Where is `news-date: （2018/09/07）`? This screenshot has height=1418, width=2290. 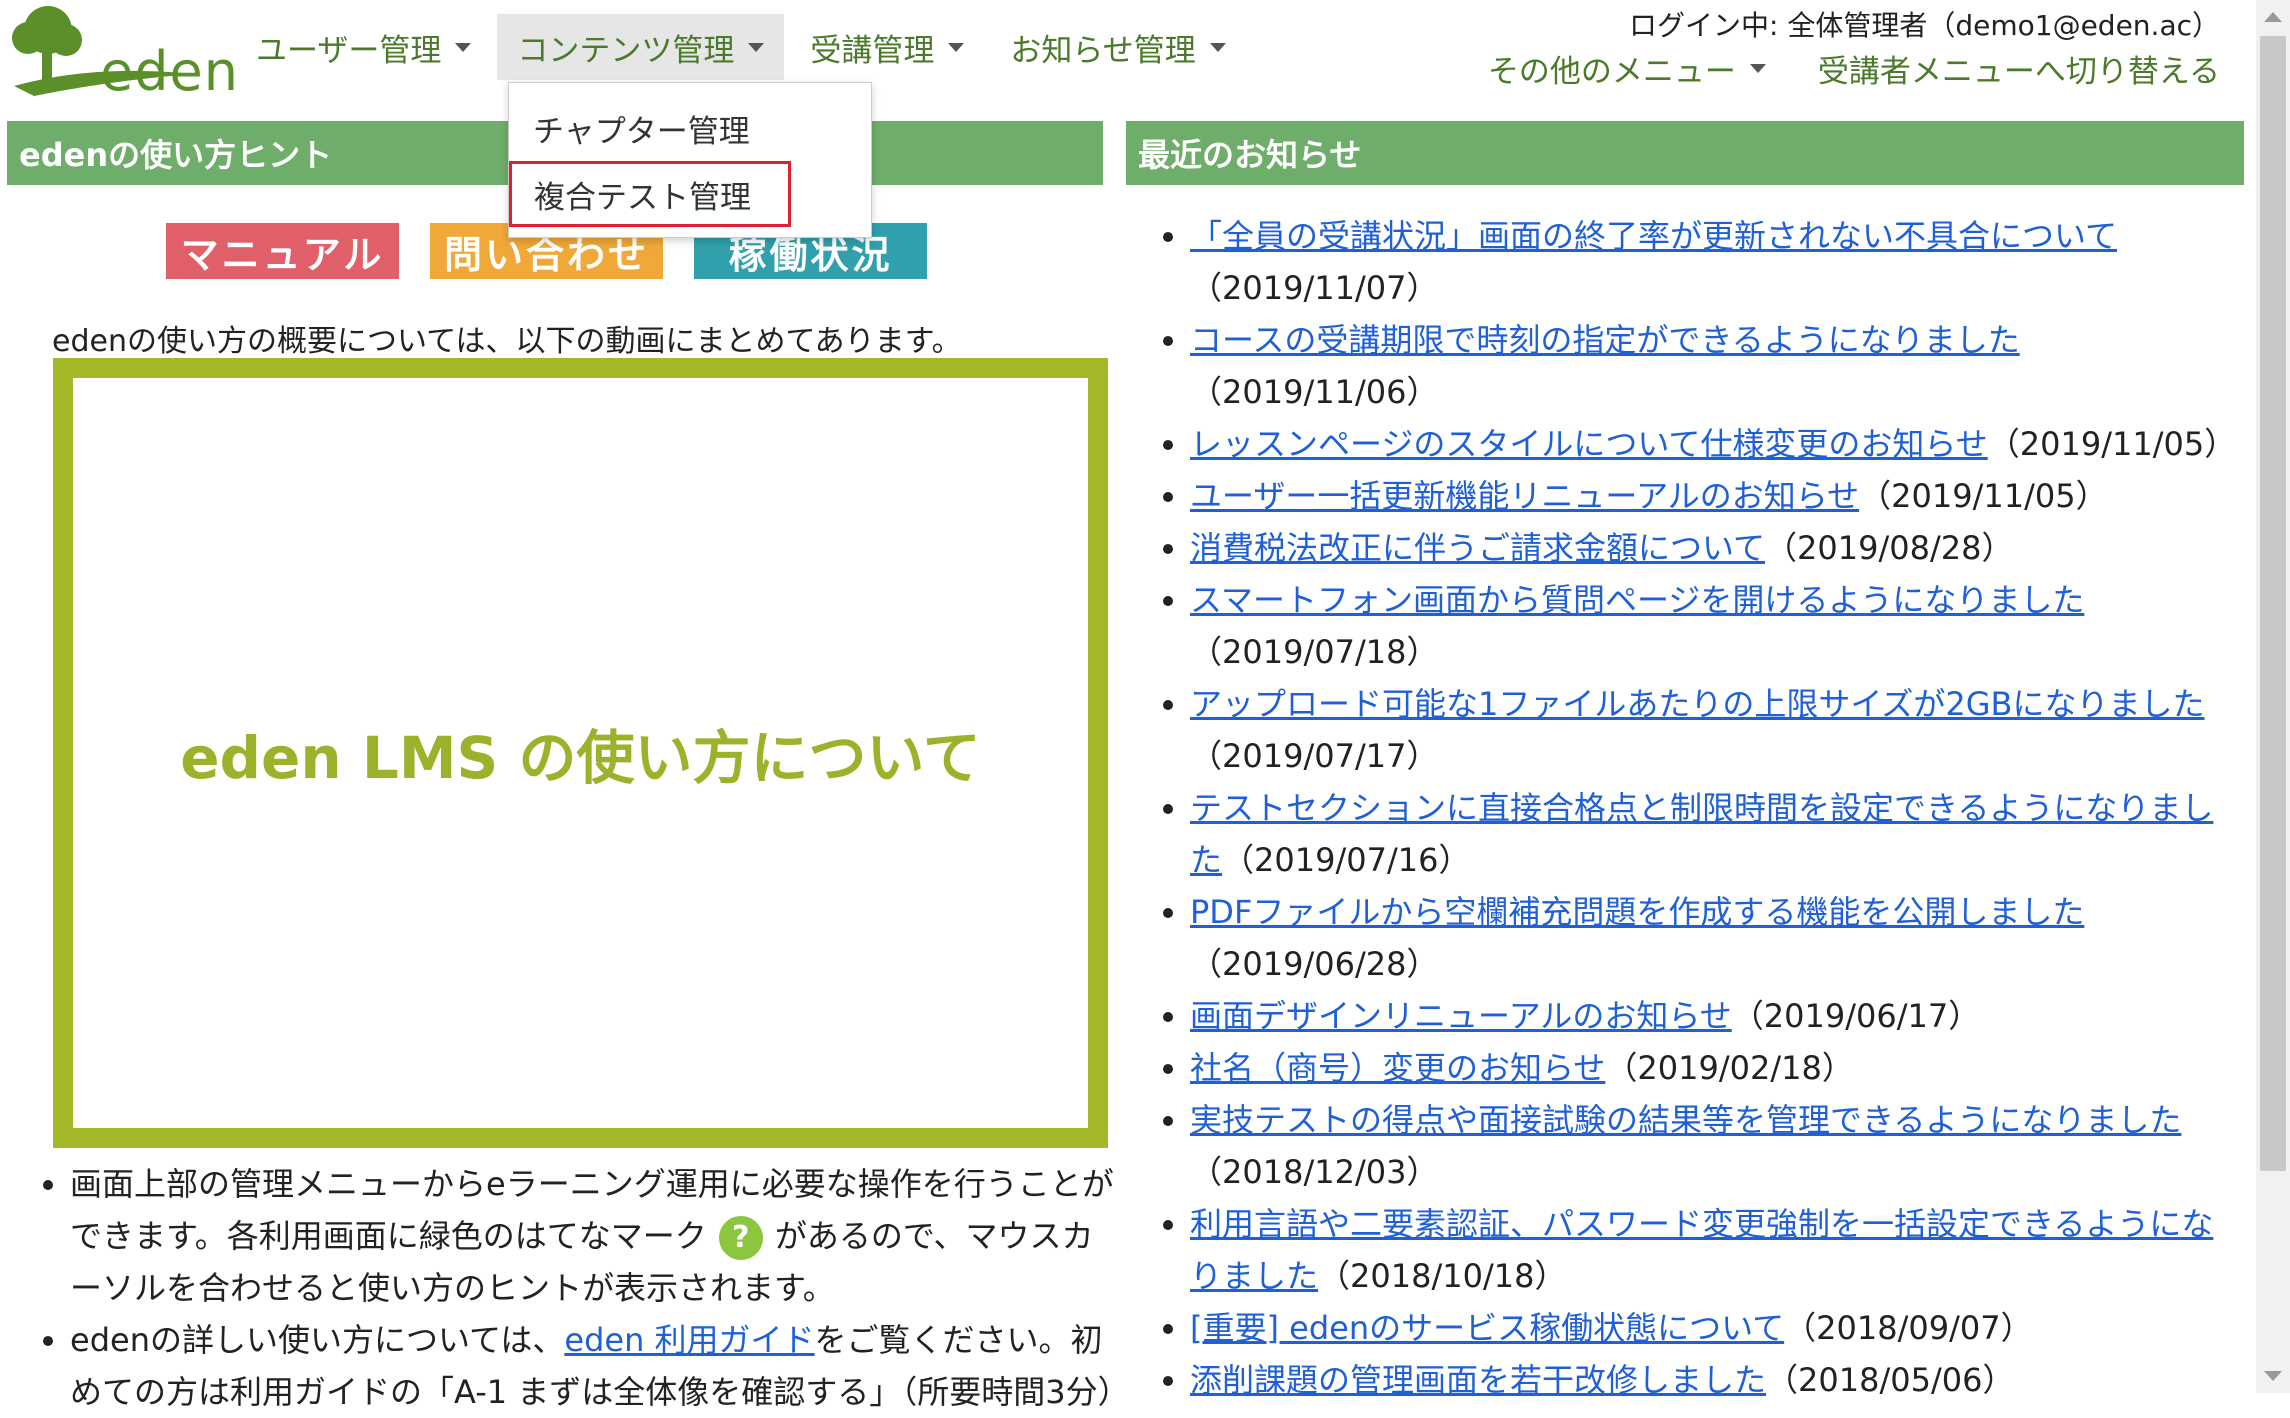
news-date: （2018/09/07） is located at coordinates (1908, 1328).